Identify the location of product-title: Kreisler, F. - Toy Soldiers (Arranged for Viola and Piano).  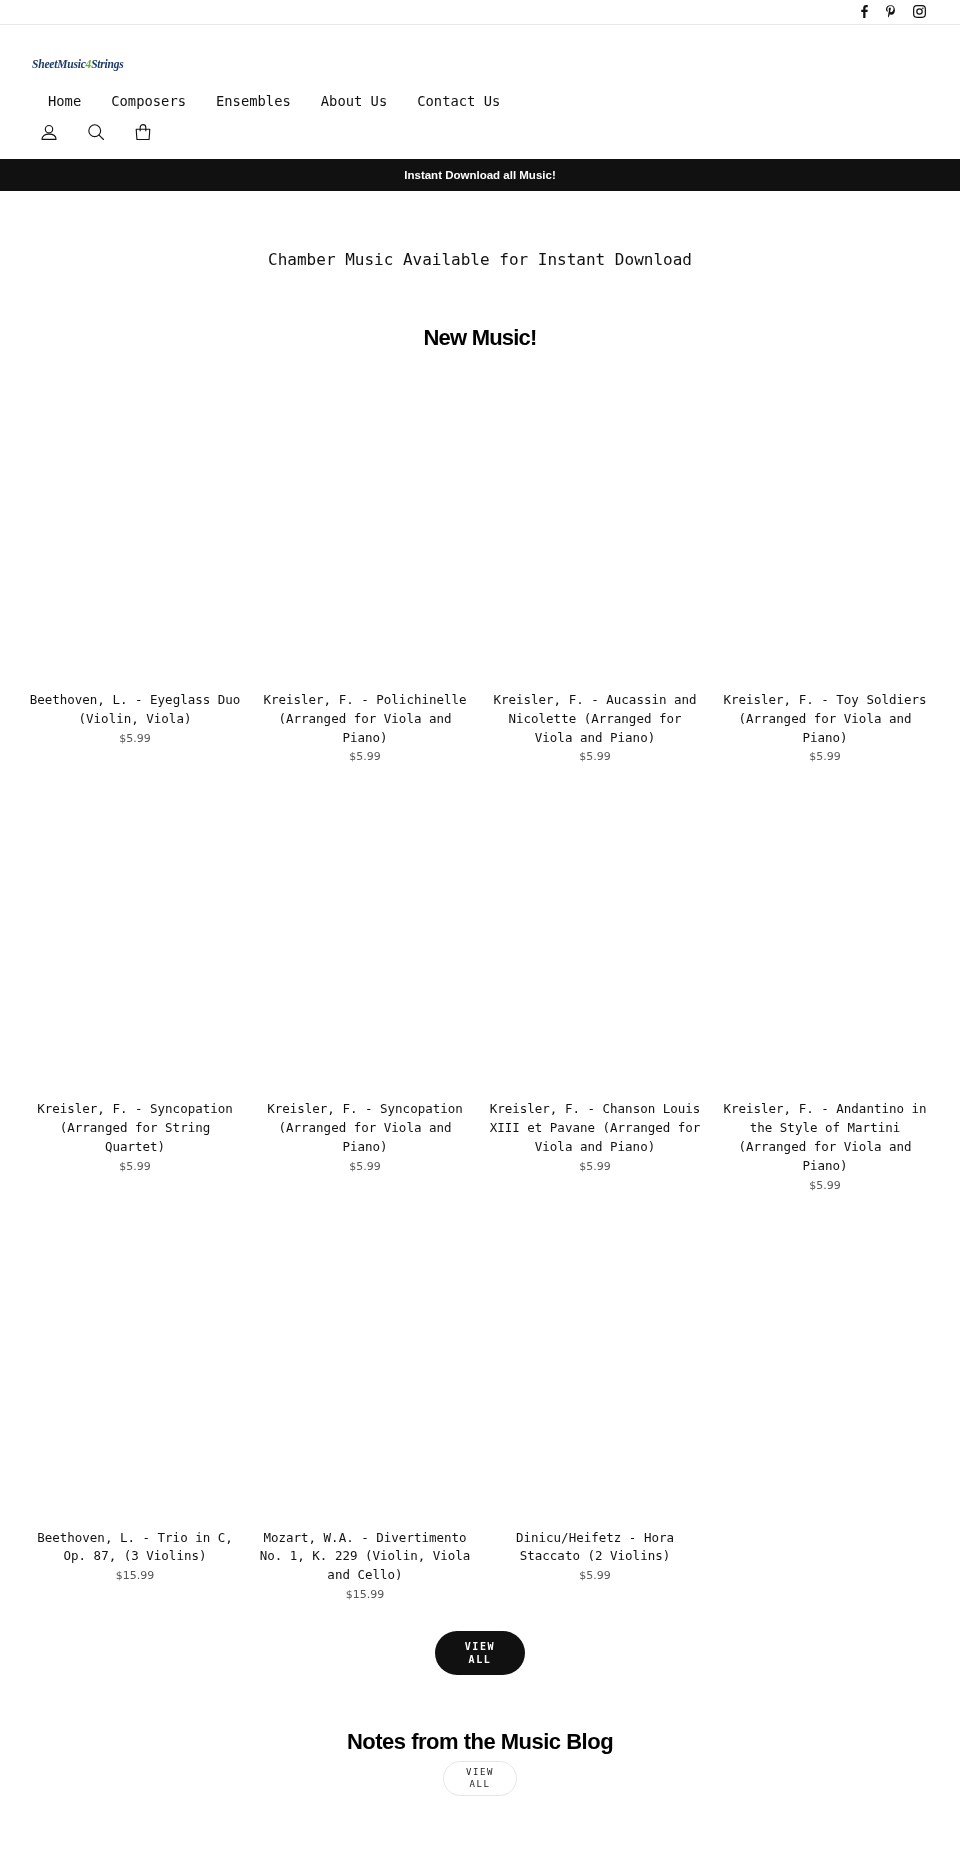
(825, 719).